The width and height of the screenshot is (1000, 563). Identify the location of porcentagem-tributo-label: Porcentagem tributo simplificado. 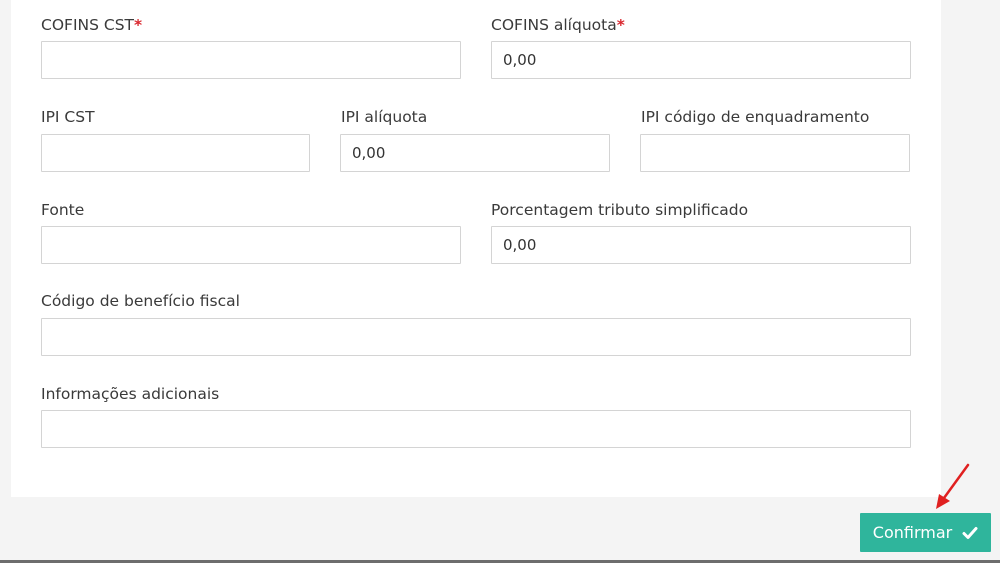
(620, 210).